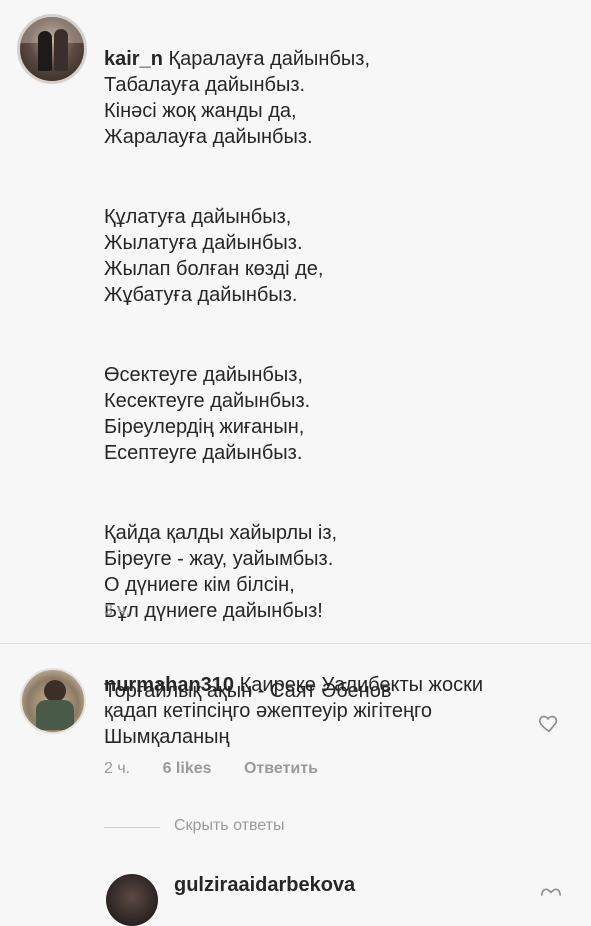 The width and height of the screenshot is (591, 926). Describe the element at coordinates (45, 51) in the screenshot. I see `avatar-figure-left` at that location.